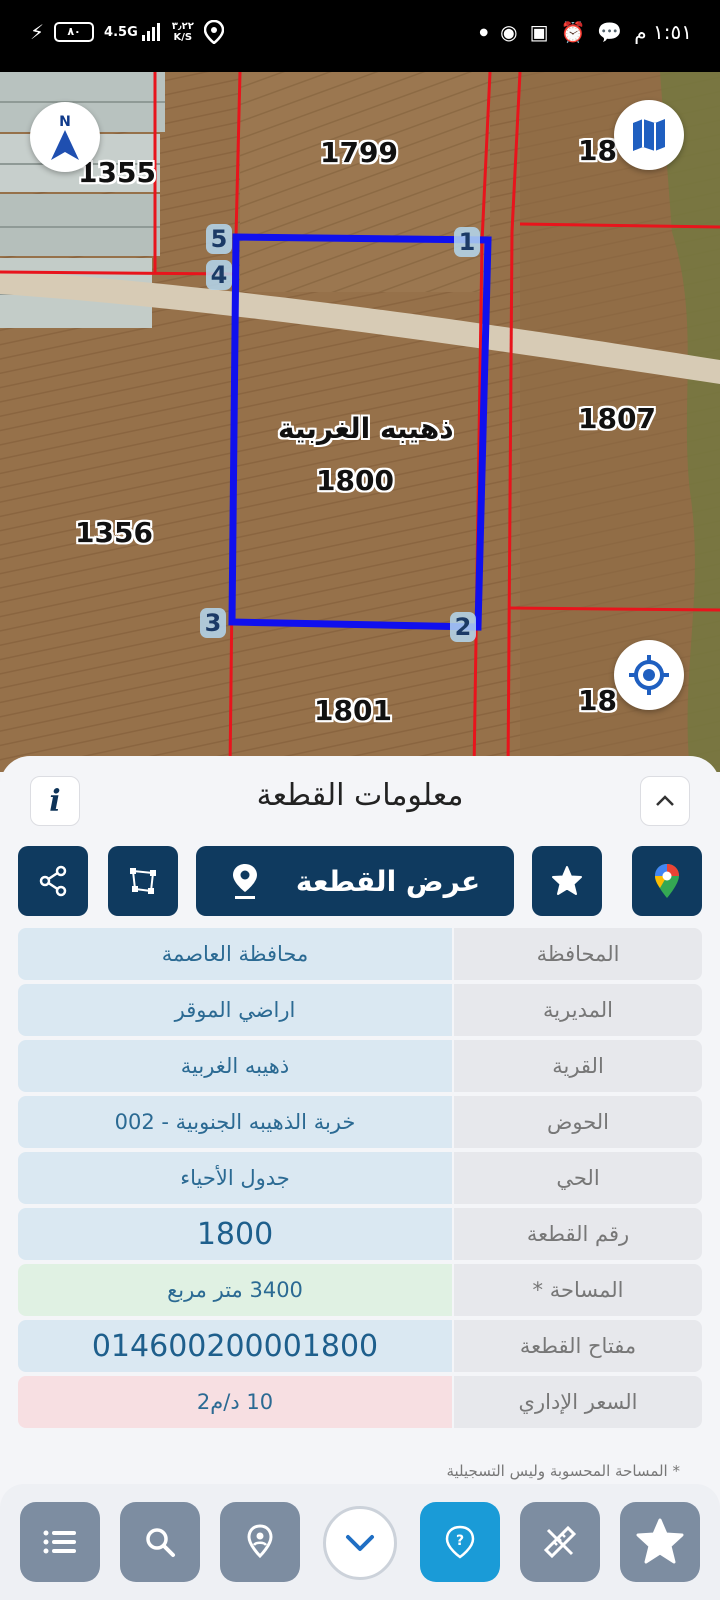 The height and width of the screenshot is (1600, 720). Describe the element at coordinates (597, 150) in the screenshot. I see `parcel-label-partial-top: 18` at that location.